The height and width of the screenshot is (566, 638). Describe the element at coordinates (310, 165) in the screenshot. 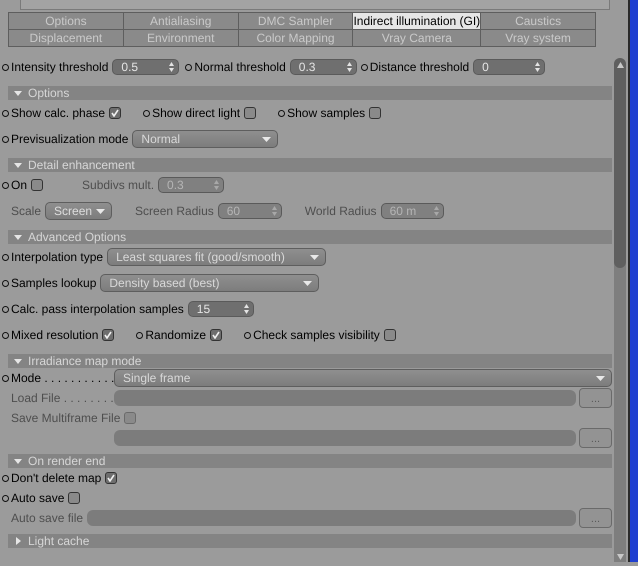

I see `section-header: Detail enhancement` at that location.